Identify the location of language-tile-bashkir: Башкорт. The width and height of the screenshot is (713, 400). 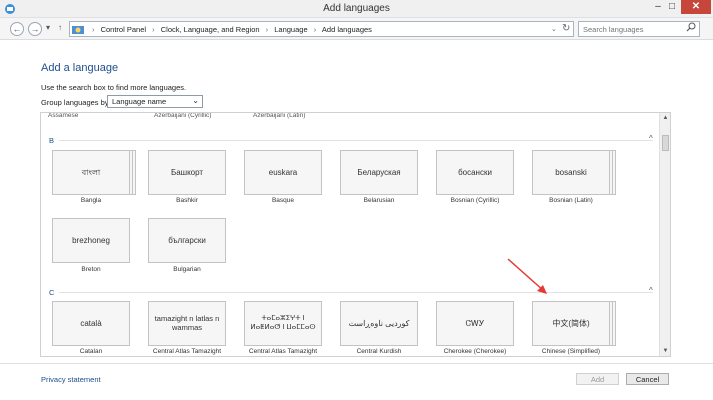
(187, 172).